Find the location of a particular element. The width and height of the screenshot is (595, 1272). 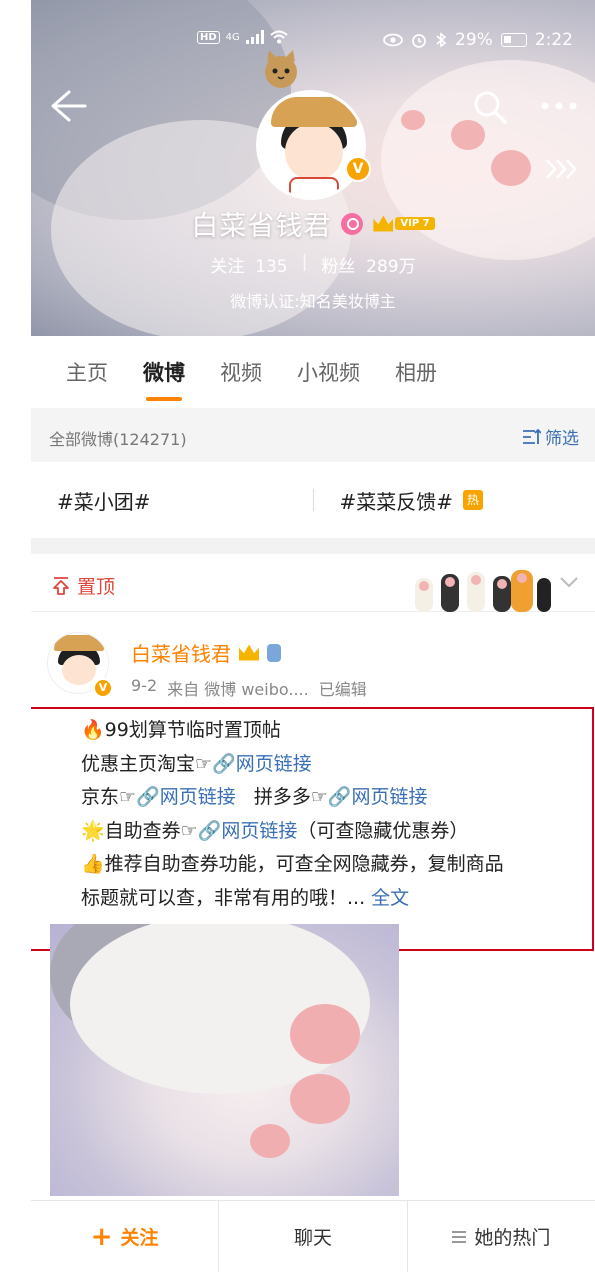

post-meta: 9-2 来自 微博 weibo.... 已编辑 is located at coordinates (249, 688).